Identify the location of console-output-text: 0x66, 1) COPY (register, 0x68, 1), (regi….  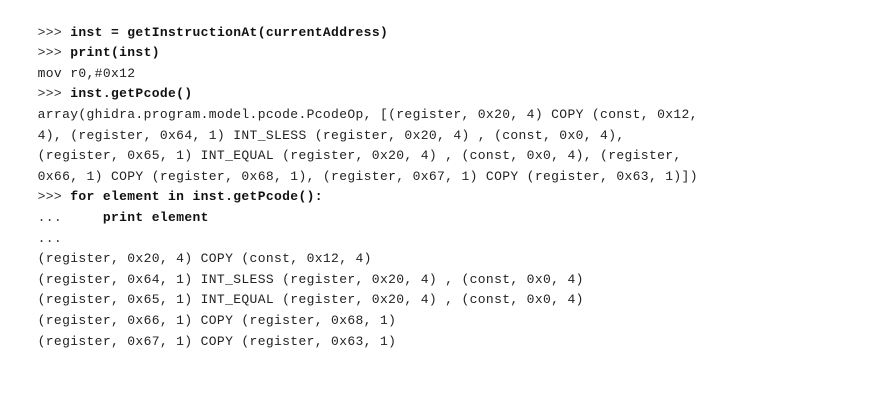
(367, 176).